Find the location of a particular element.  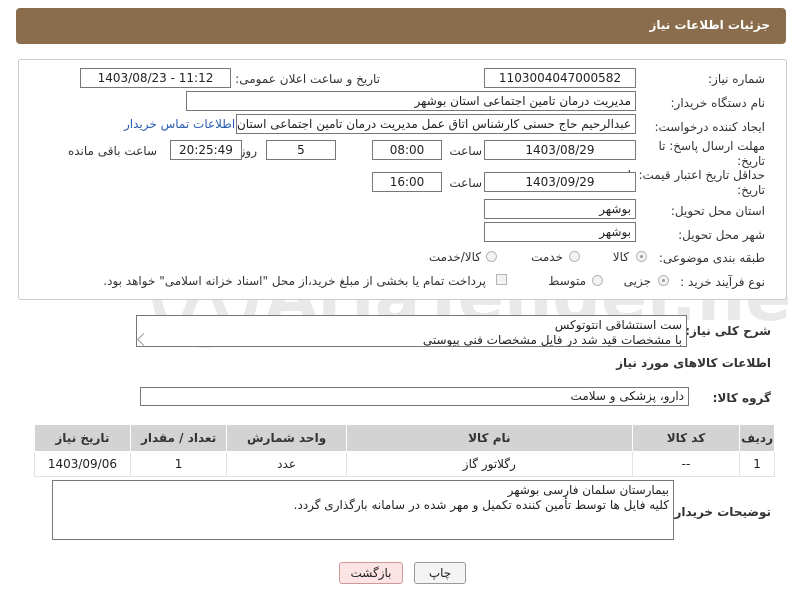

price-validity-date-field: 1403/09/29 is located at coordinates (560, 182).